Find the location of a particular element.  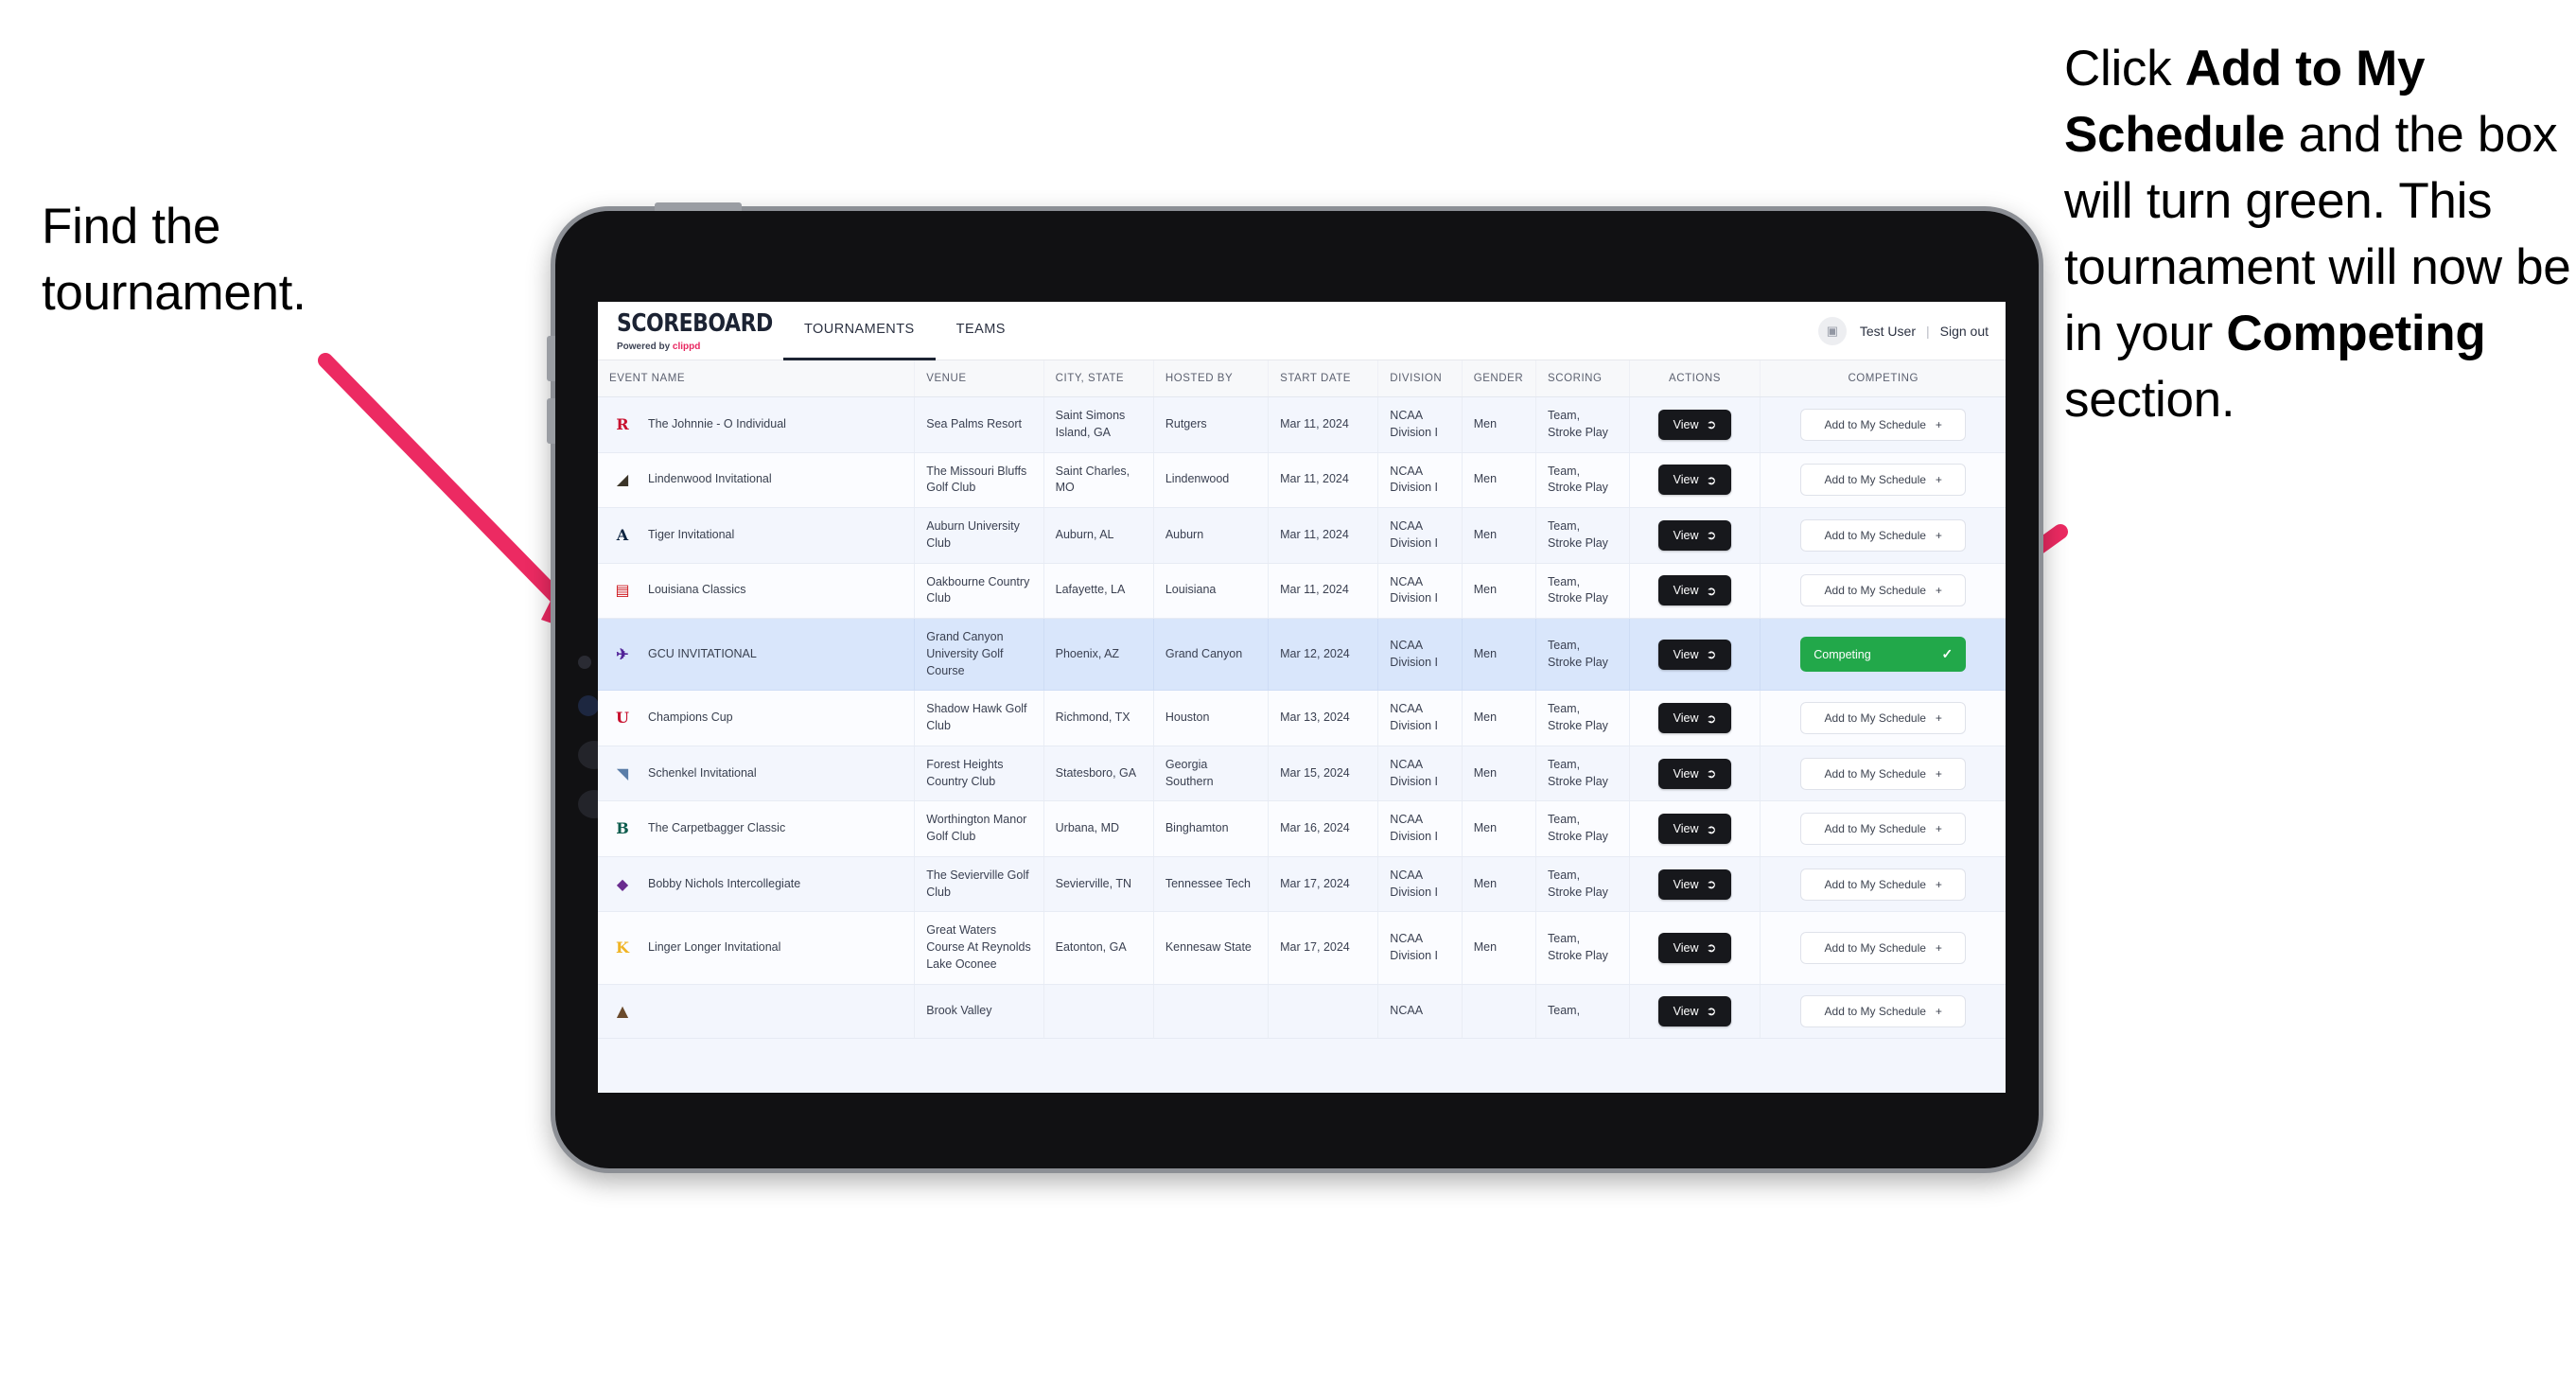

city-cell: Sevierville, TN is located at coordinates (1099, 884).